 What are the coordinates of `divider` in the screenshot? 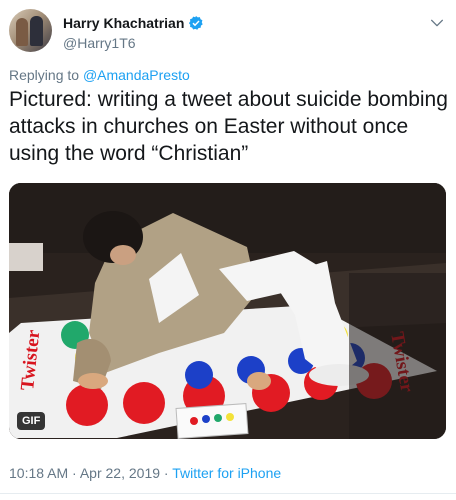 It's located at (228, 493).